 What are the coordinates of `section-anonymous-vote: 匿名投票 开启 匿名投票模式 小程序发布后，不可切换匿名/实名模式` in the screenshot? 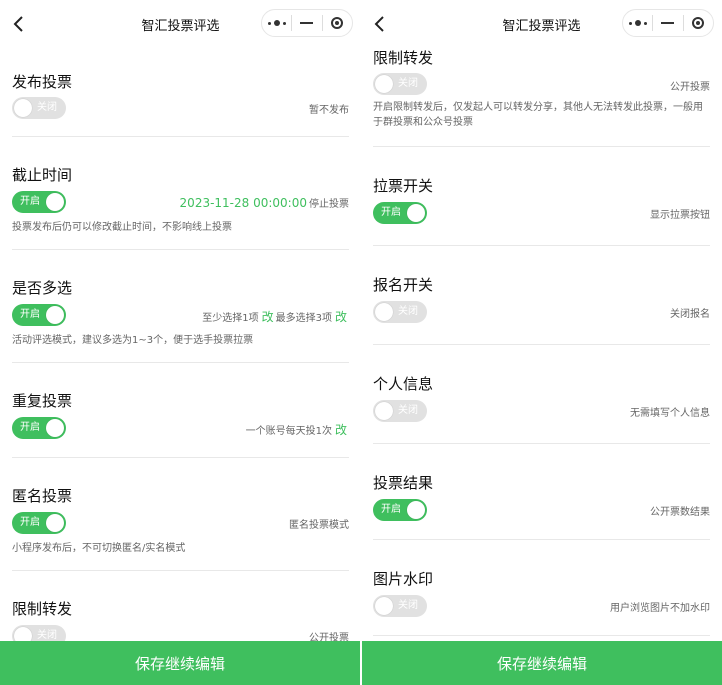 It's located at (180, 514).